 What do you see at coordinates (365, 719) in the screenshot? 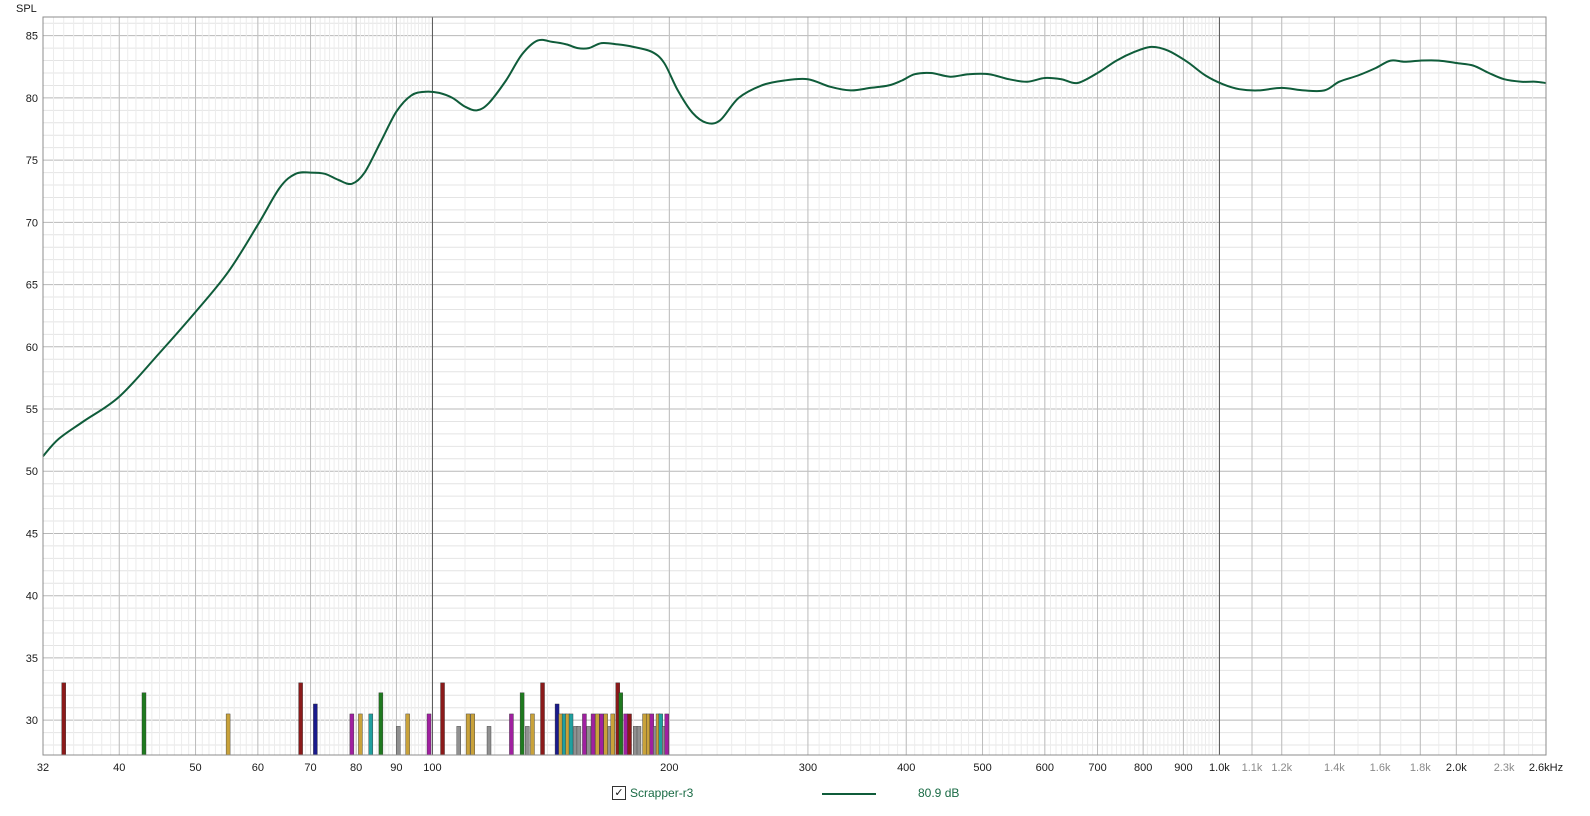
I see `bar-markers` at bounding box center [365, 719].